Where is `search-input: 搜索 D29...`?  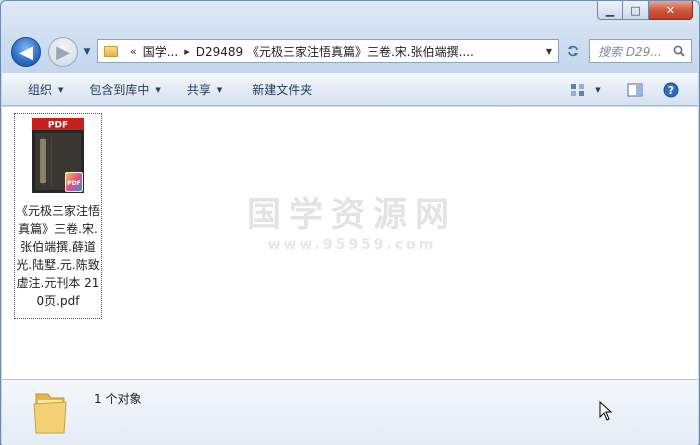 search-input: 搜索 D29... is located at coordinates (640, 51).